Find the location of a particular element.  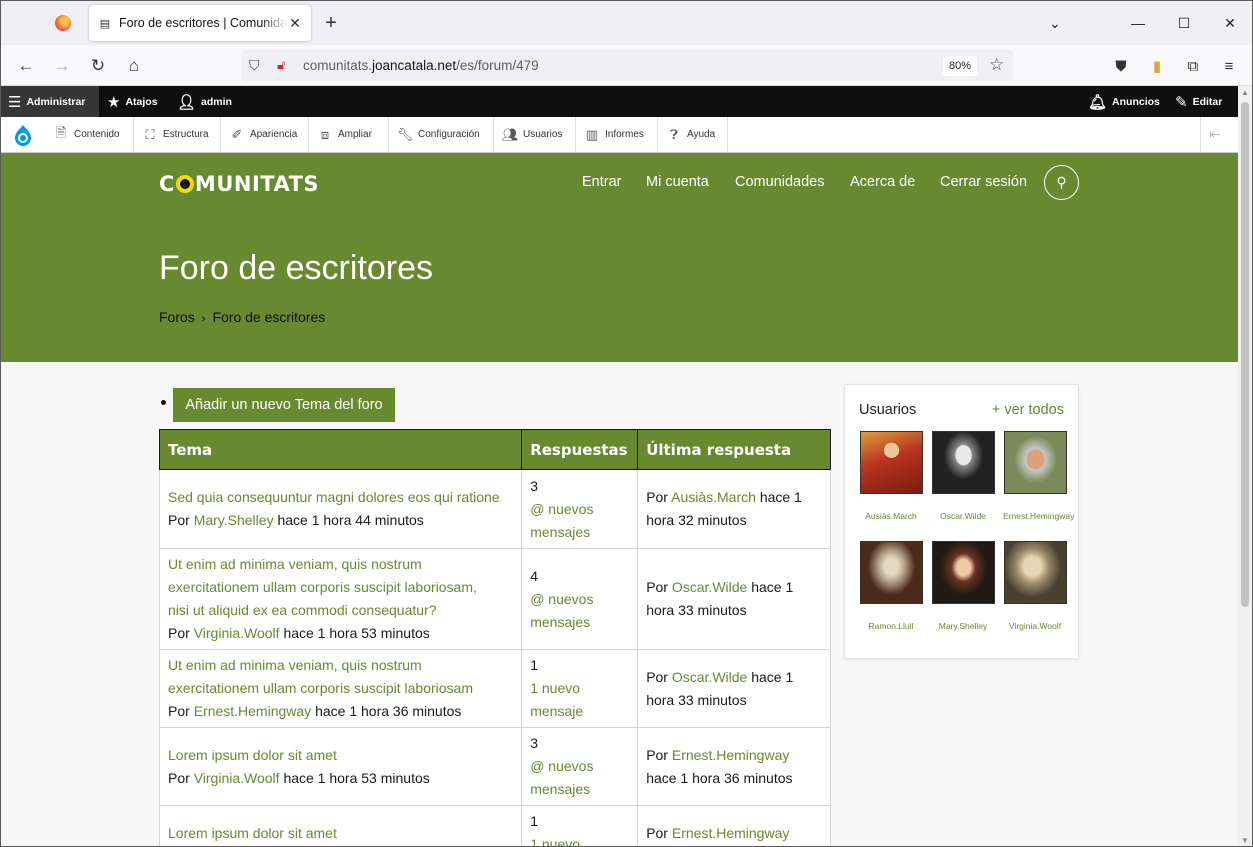

author-link: Ausiàs.March is located at coordinates (713, 497).